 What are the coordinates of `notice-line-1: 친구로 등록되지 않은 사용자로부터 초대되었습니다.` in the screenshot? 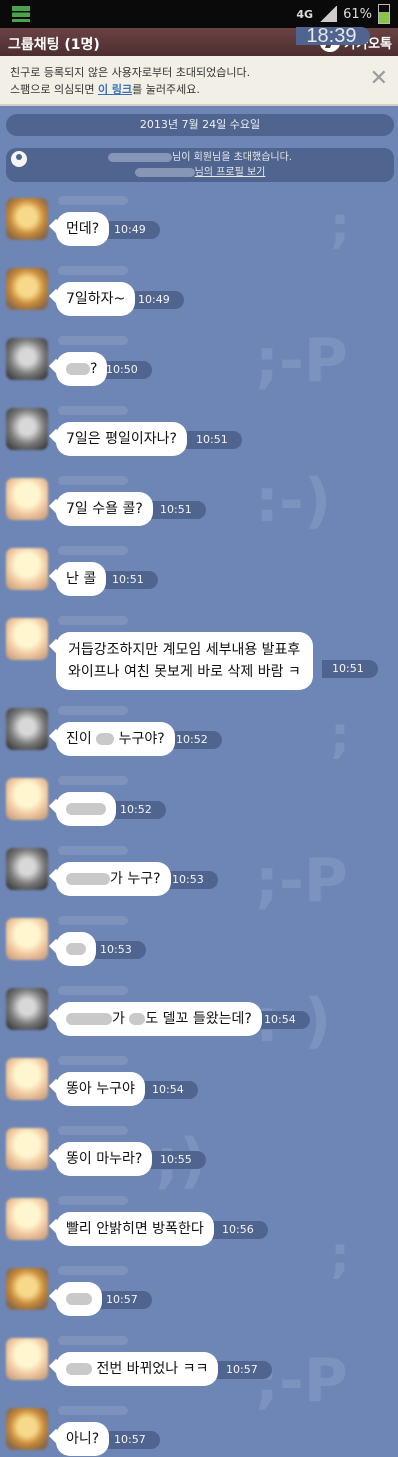 It's located at (130, 72).